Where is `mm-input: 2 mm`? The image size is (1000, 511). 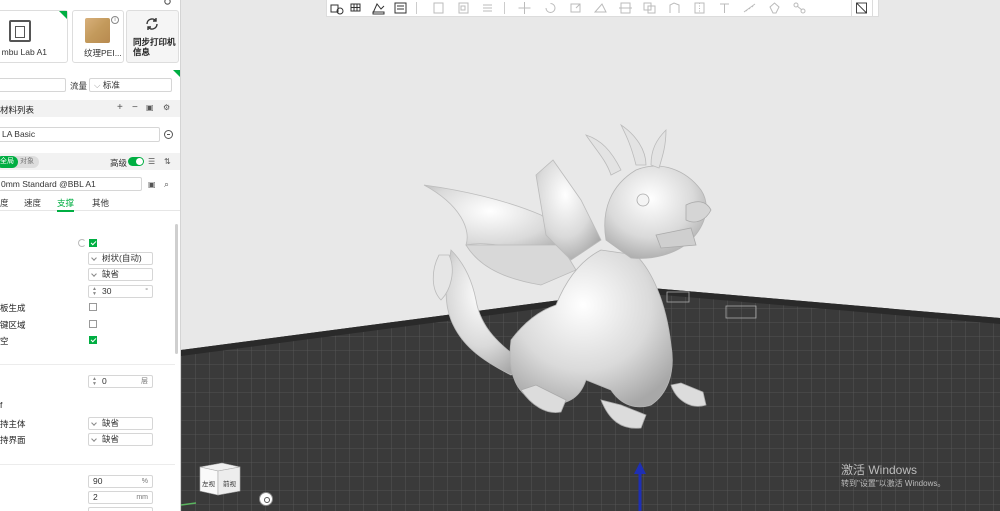
mm-input: 2 mm is located at coordinates (120, 497).